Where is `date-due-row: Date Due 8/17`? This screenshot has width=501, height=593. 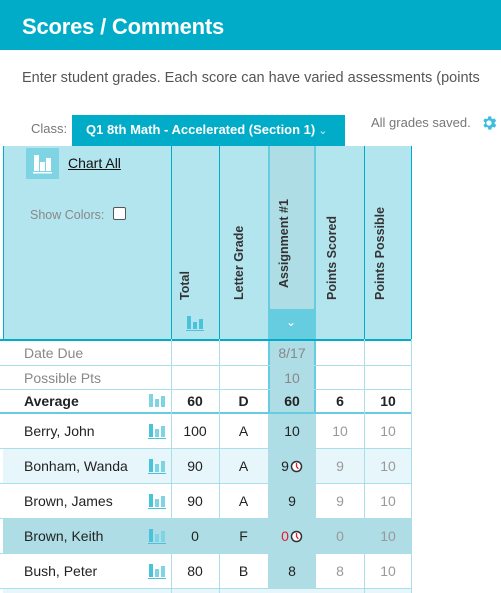
date-due-row: Date Due 8/17 is located at coordinates (206, 353).